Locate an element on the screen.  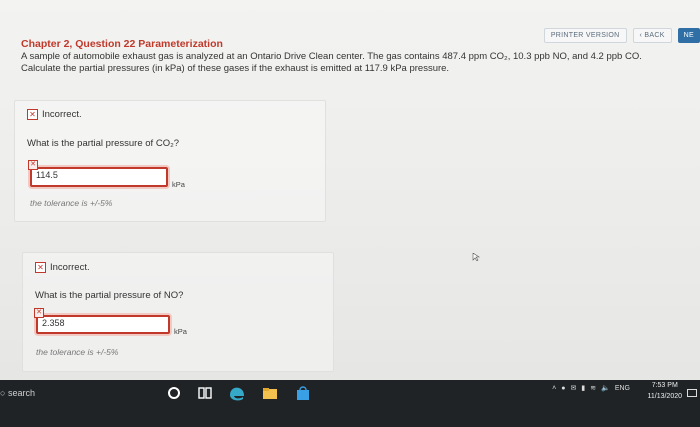
part-prompt: What is the partial pressure of NO? is located at coordinates (109, 295).